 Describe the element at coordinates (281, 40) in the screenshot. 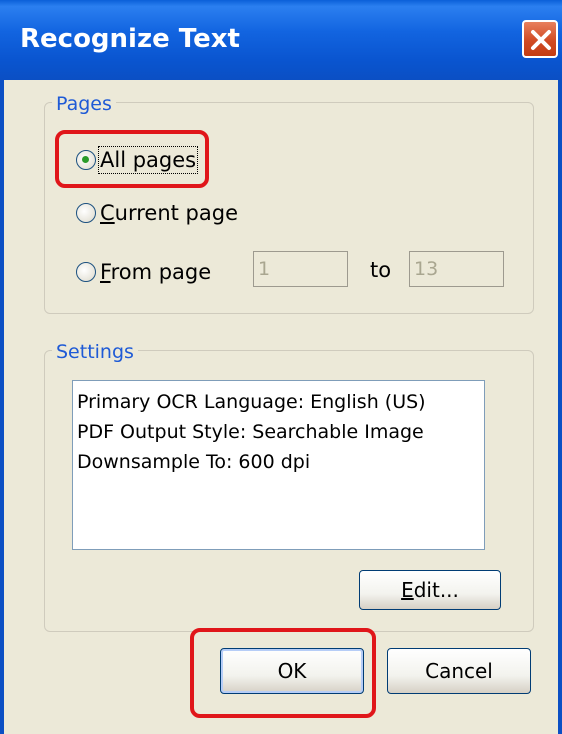

I see `title-bar: Recognize Text` at that location.